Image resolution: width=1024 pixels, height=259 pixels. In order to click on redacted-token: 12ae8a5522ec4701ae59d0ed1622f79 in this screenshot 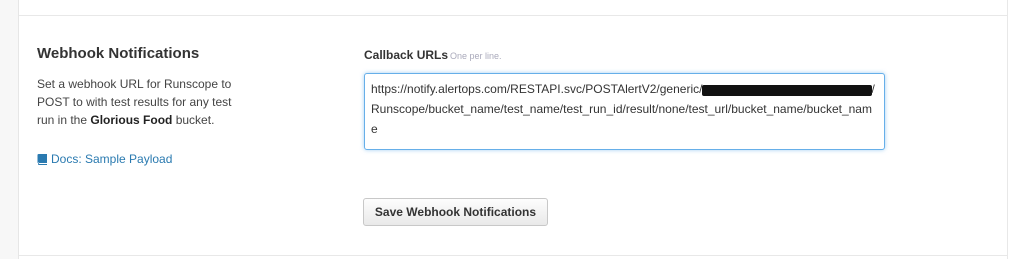, I will do `click(787, 90)`.